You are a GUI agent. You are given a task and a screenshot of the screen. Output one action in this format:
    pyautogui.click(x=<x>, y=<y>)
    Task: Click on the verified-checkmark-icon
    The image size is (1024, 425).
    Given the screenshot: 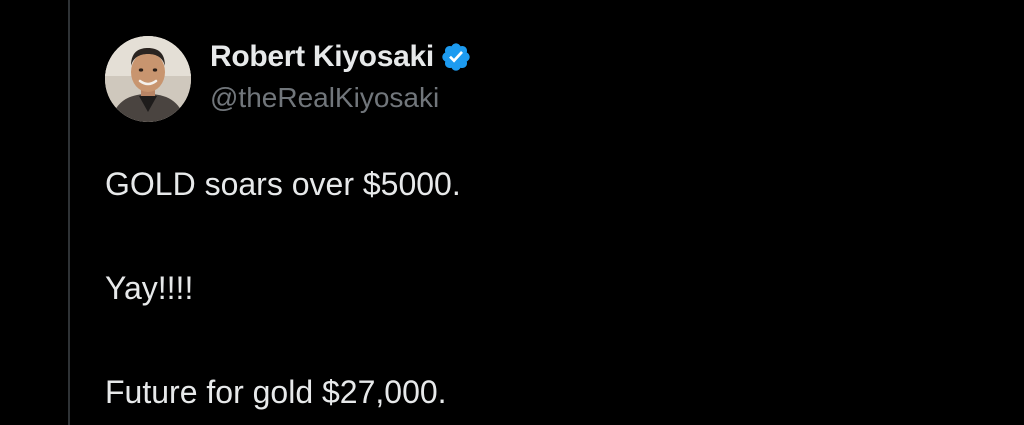 What is the action you would take?
    pyautogui.click(x=456, y=57)
    